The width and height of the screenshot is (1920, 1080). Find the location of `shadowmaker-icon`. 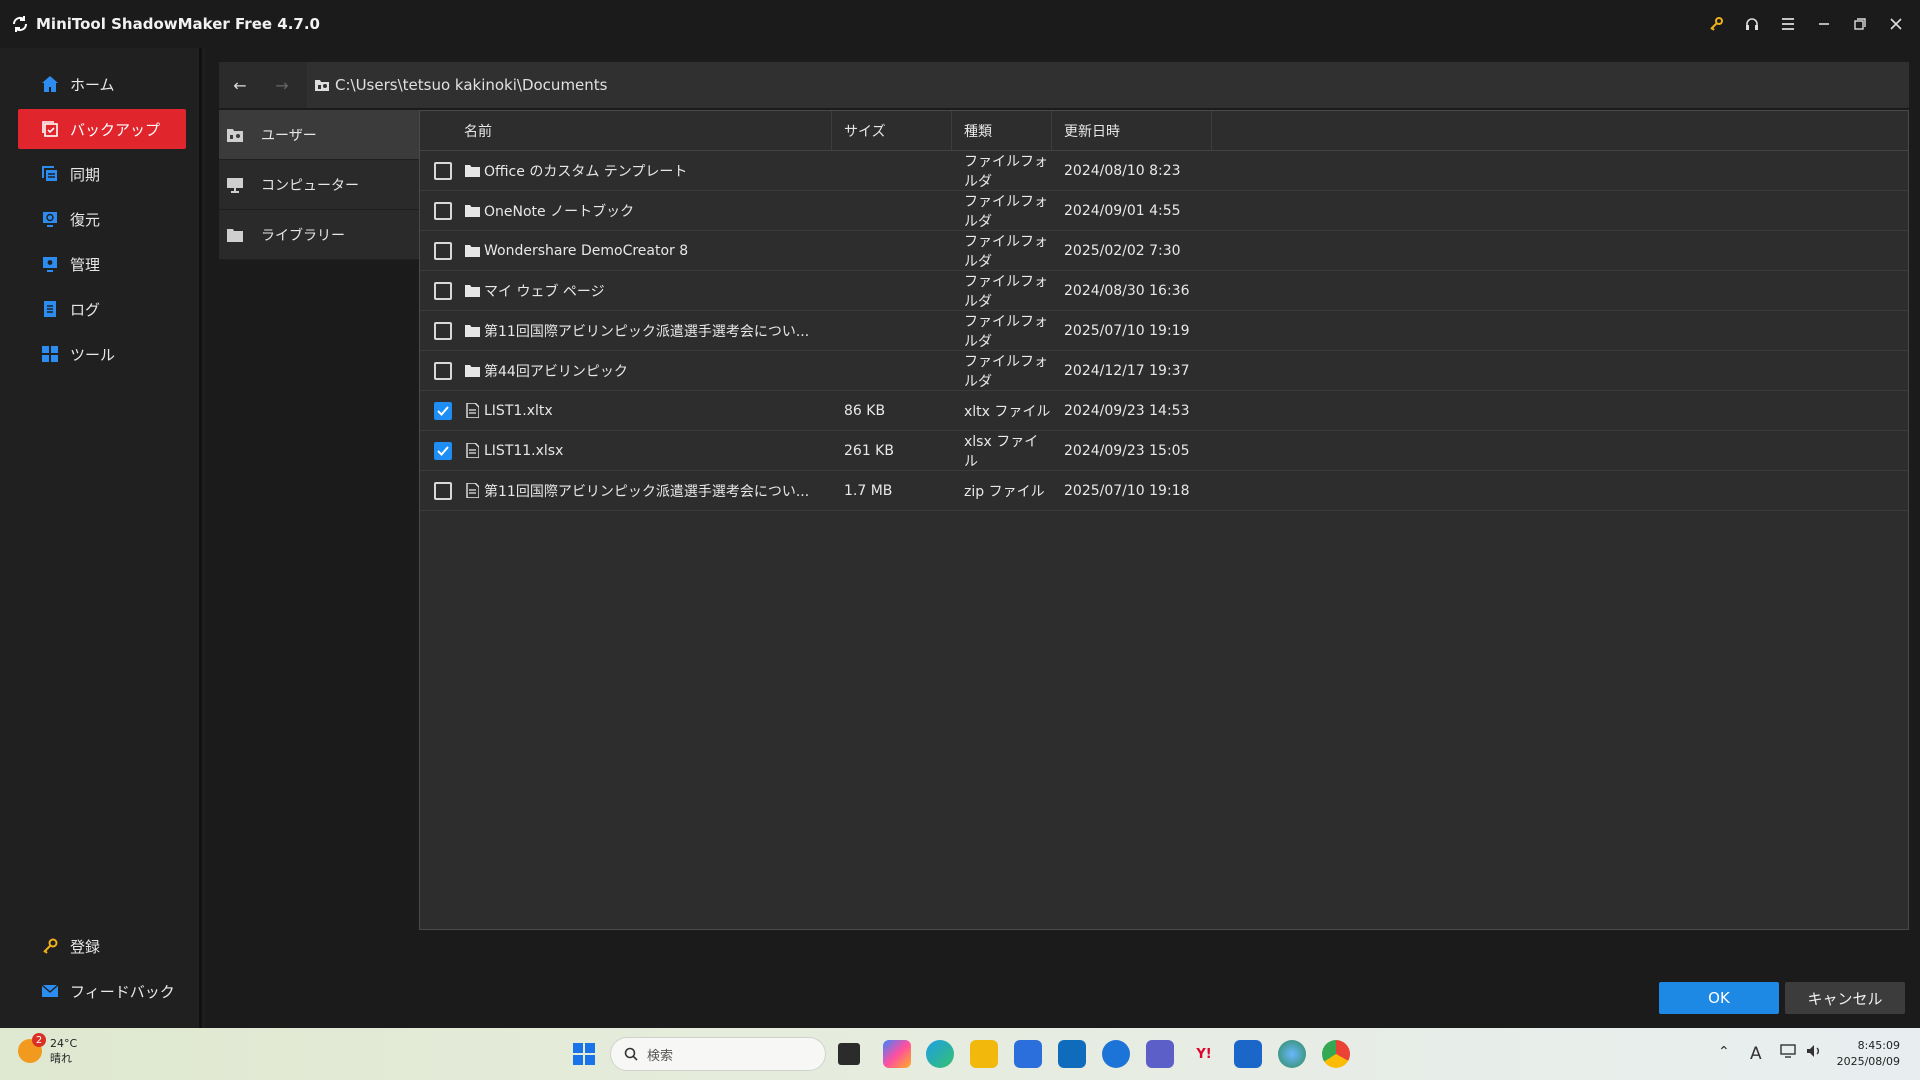

shadowmaker-icon is located at coordinates (1248, 1054).